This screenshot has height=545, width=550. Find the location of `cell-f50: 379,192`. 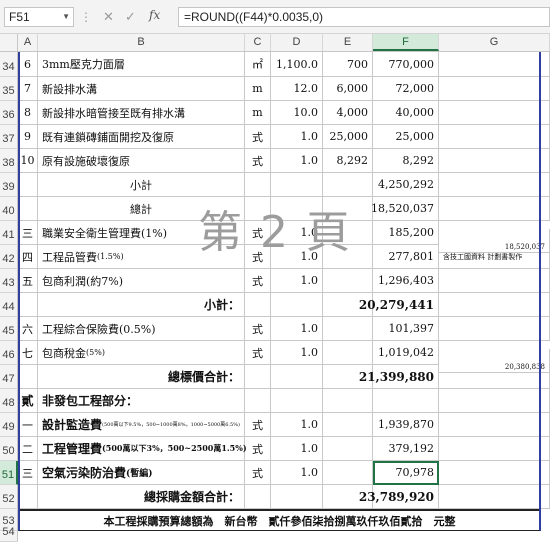

cell-f50: 379,192 is located at coordinates (406, 449).